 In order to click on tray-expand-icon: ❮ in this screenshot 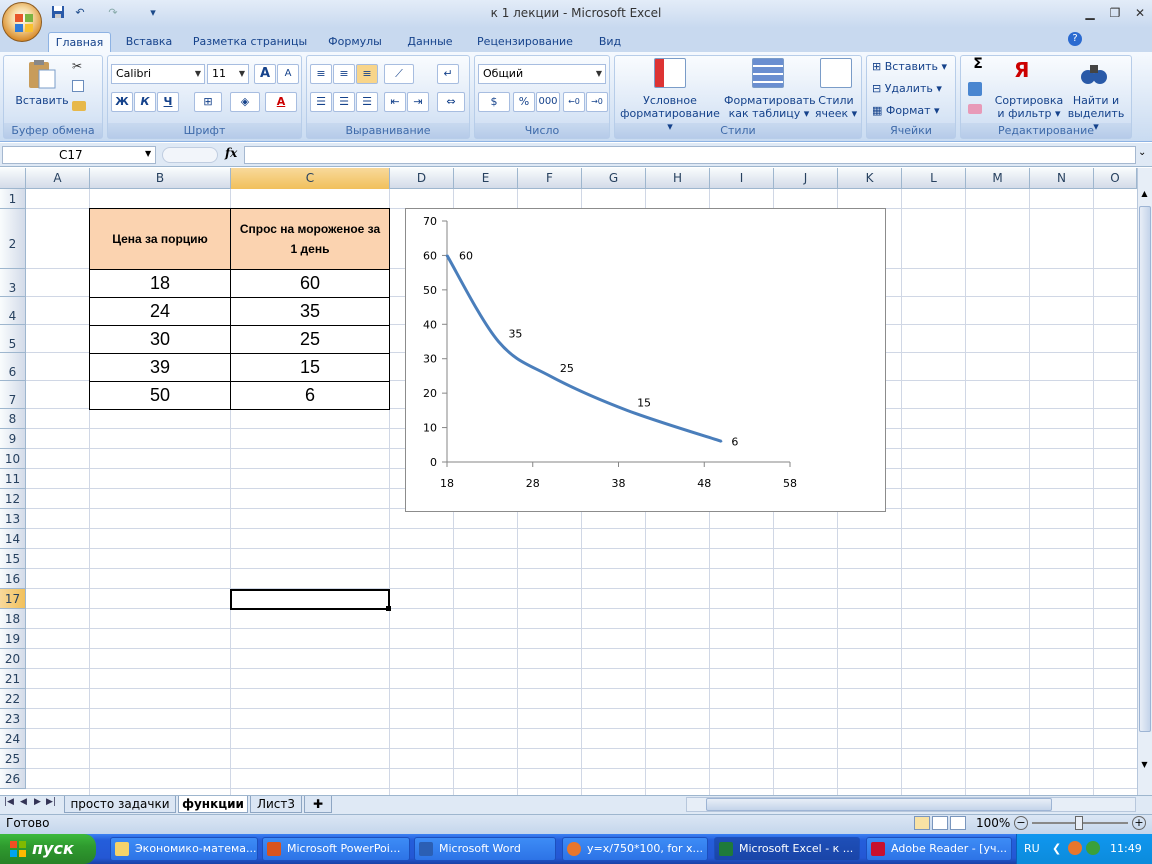, I will do `click(1056, 848)`.